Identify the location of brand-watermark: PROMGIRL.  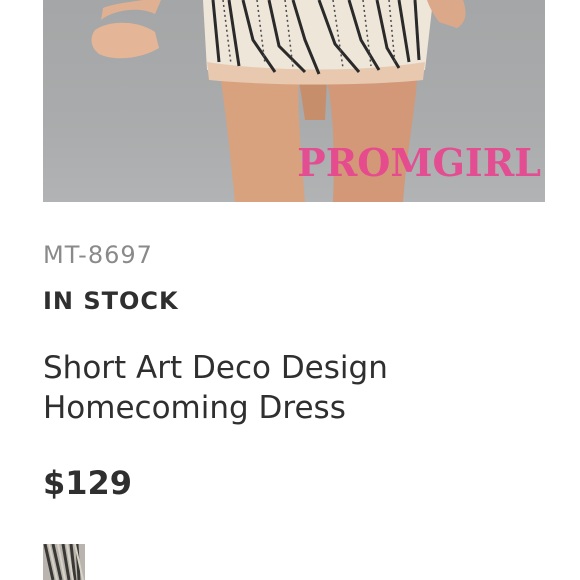
(419, 162).